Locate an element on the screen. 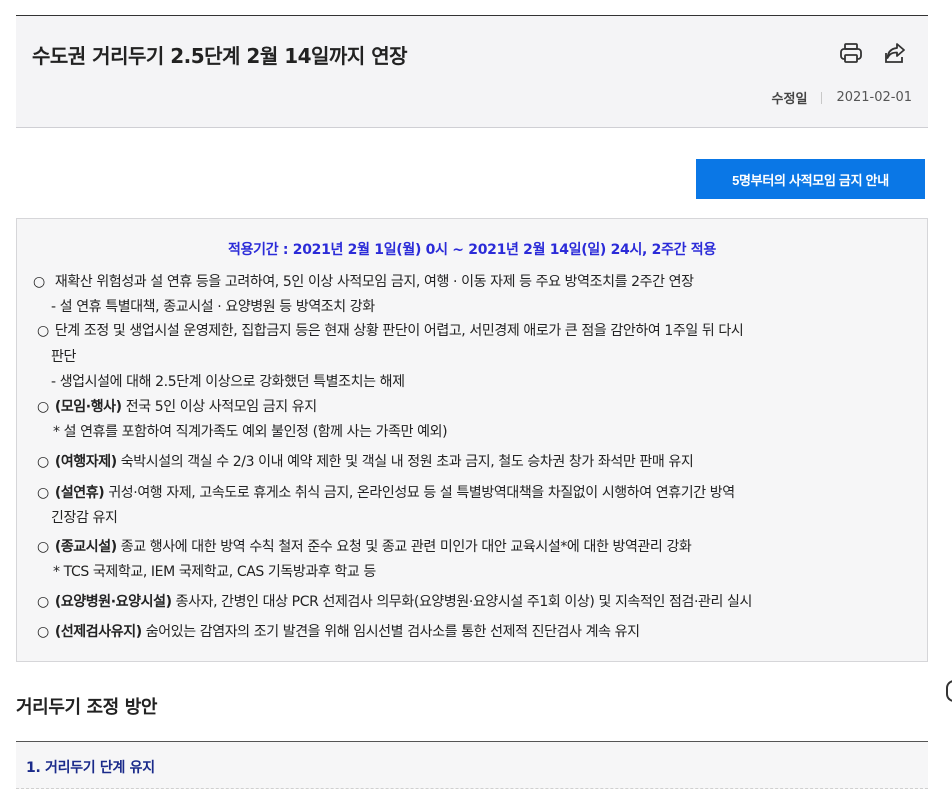 The height and width of the screenshot is (806, 952). list-item: - 설 연휴 특별대책, 종교시설 · 요양병원 등 방역조치 강화 is located at coordinates (213, 306).